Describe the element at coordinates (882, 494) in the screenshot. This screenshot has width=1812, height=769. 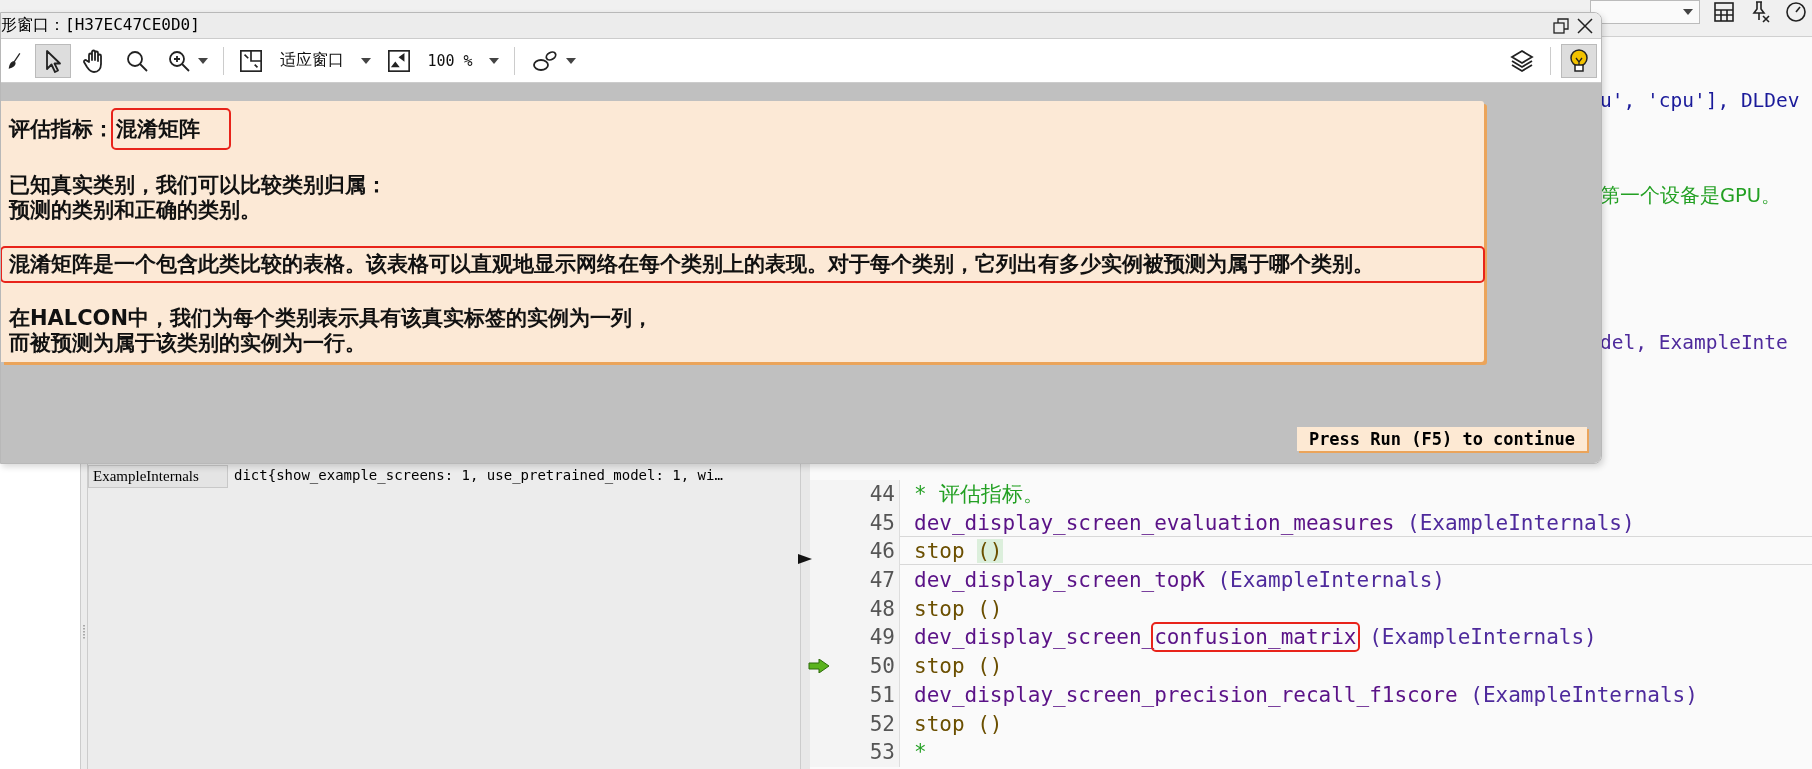
I see `line-number: 44` at that location.